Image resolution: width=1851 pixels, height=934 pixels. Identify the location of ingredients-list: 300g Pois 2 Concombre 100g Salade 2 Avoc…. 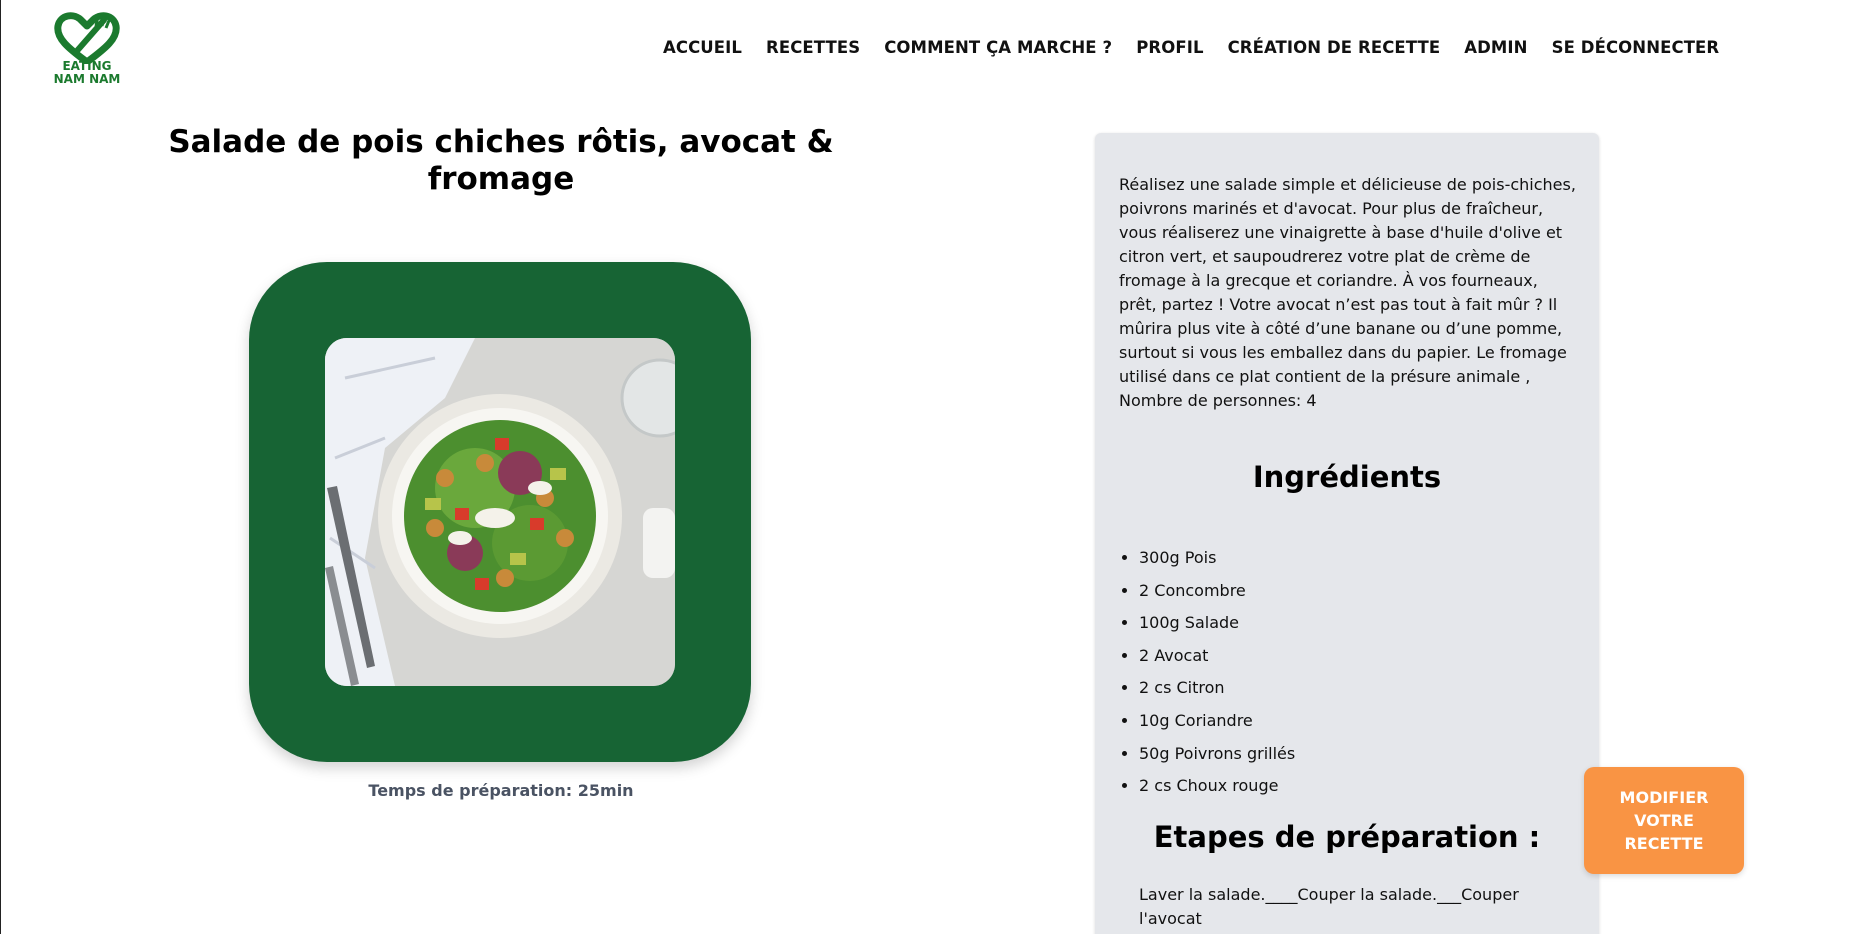
(1207, 672).